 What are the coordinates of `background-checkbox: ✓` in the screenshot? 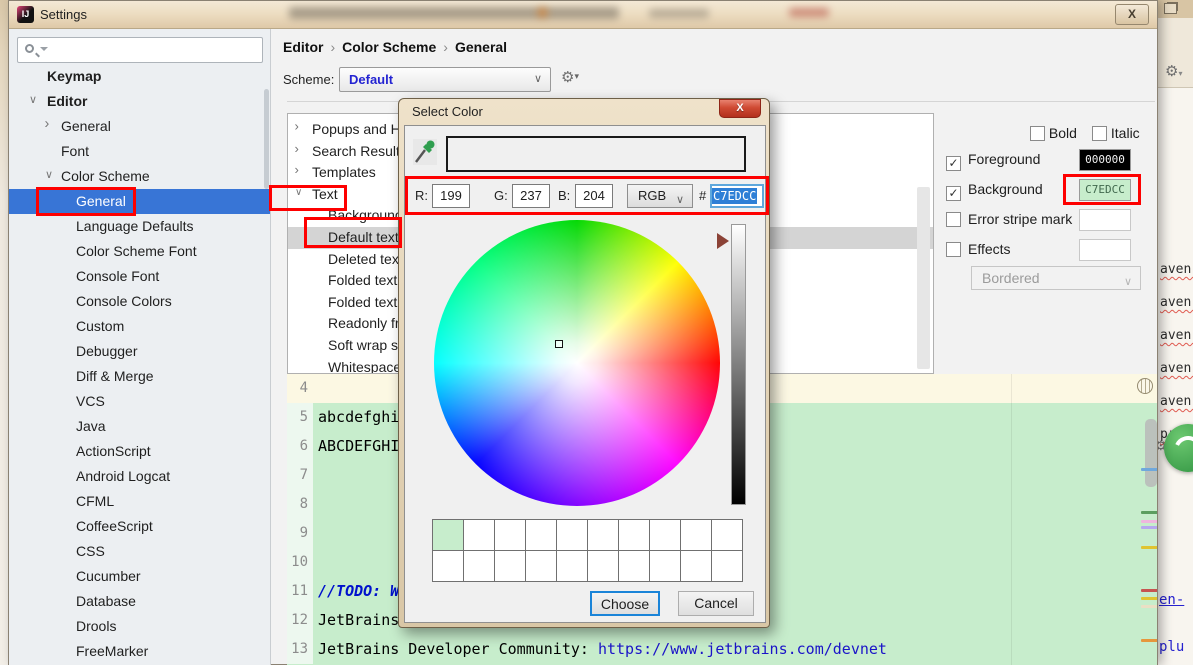 It's located at (953, 193).